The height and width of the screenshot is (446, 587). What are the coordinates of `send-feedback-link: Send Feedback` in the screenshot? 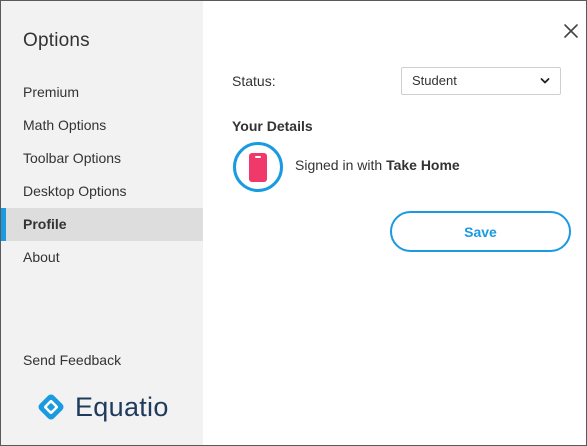 It's located at (72, 360).